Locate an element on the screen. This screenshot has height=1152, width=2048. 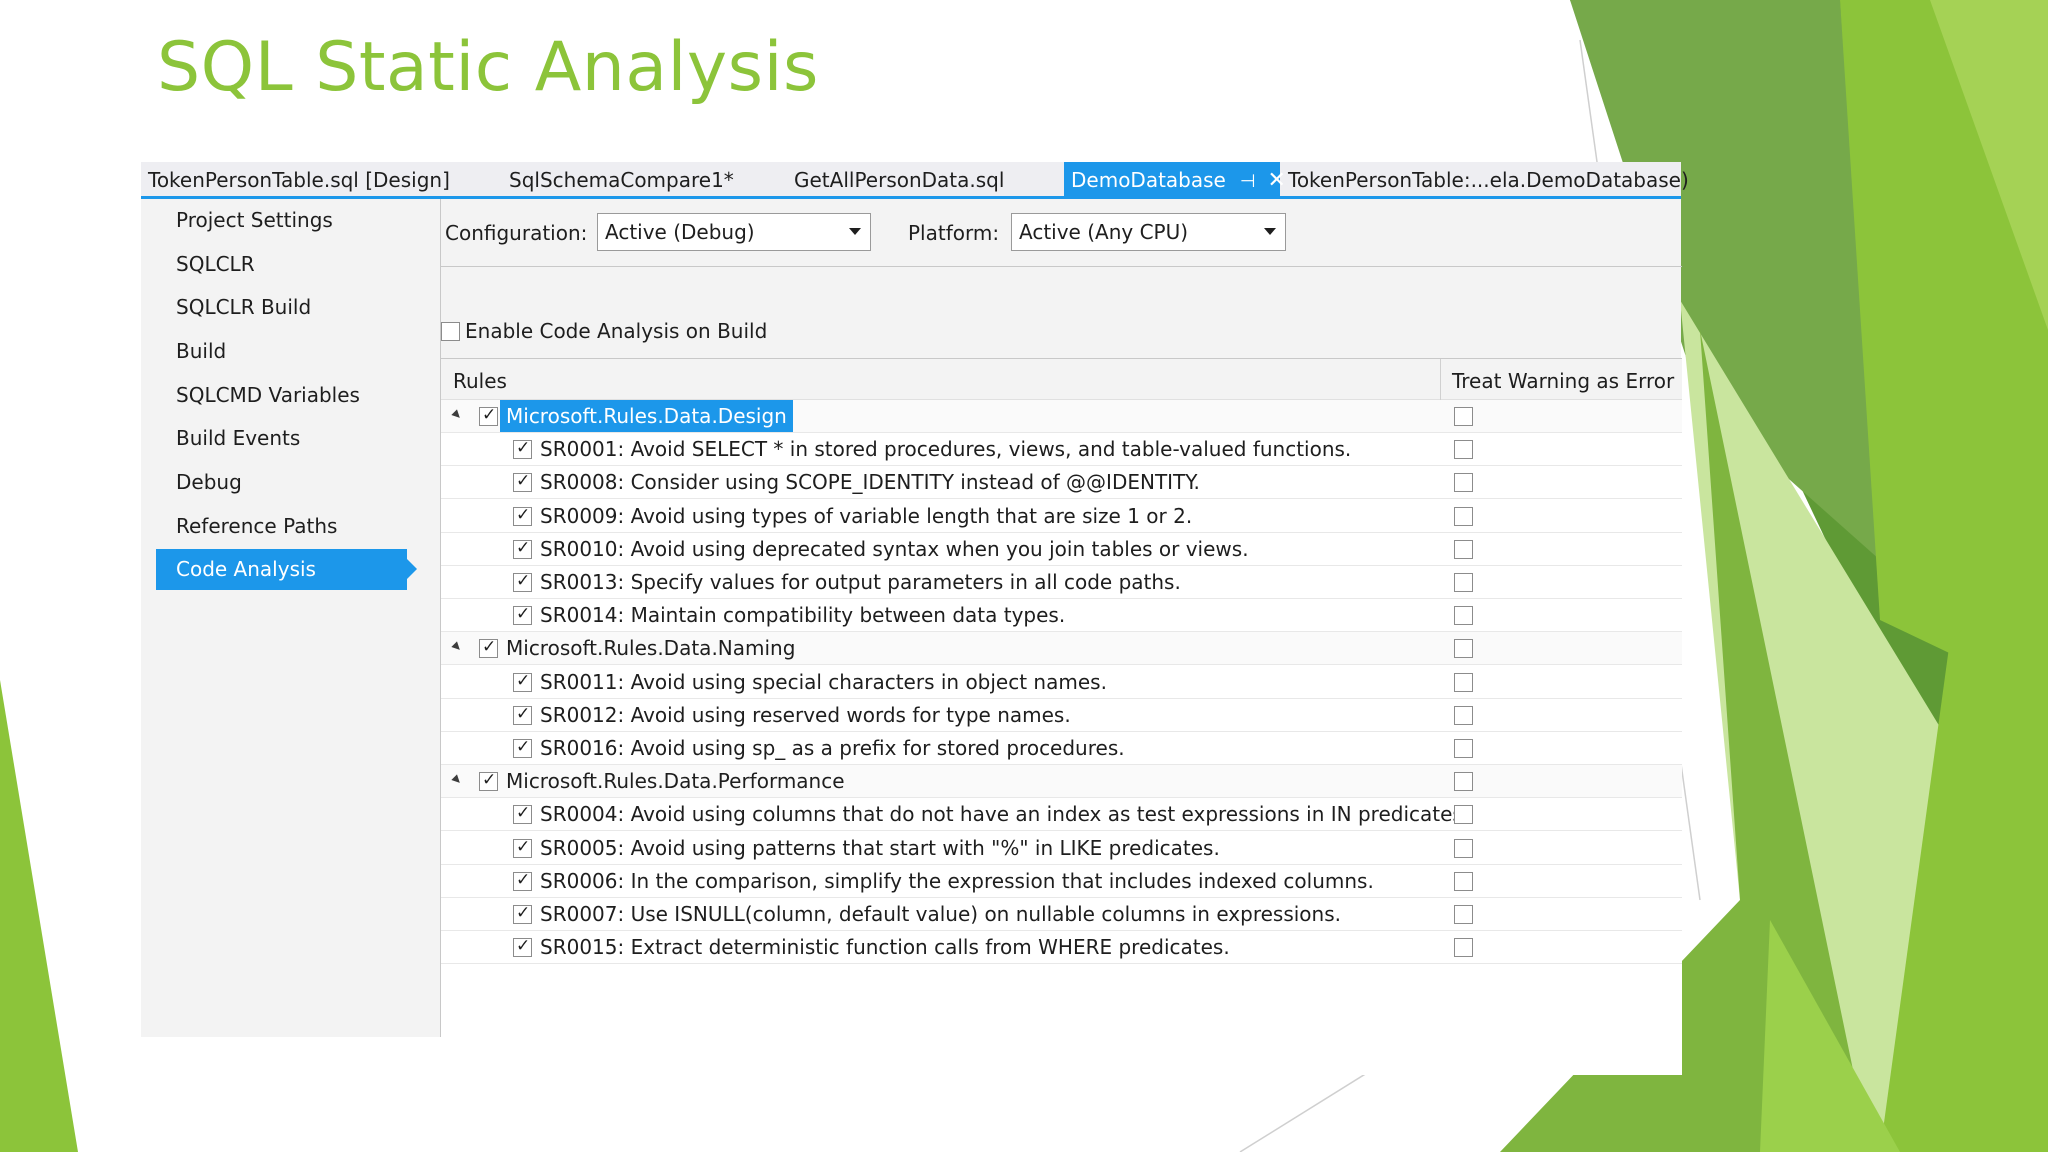
nav-label: Debug is located at coordinates (209, 482).